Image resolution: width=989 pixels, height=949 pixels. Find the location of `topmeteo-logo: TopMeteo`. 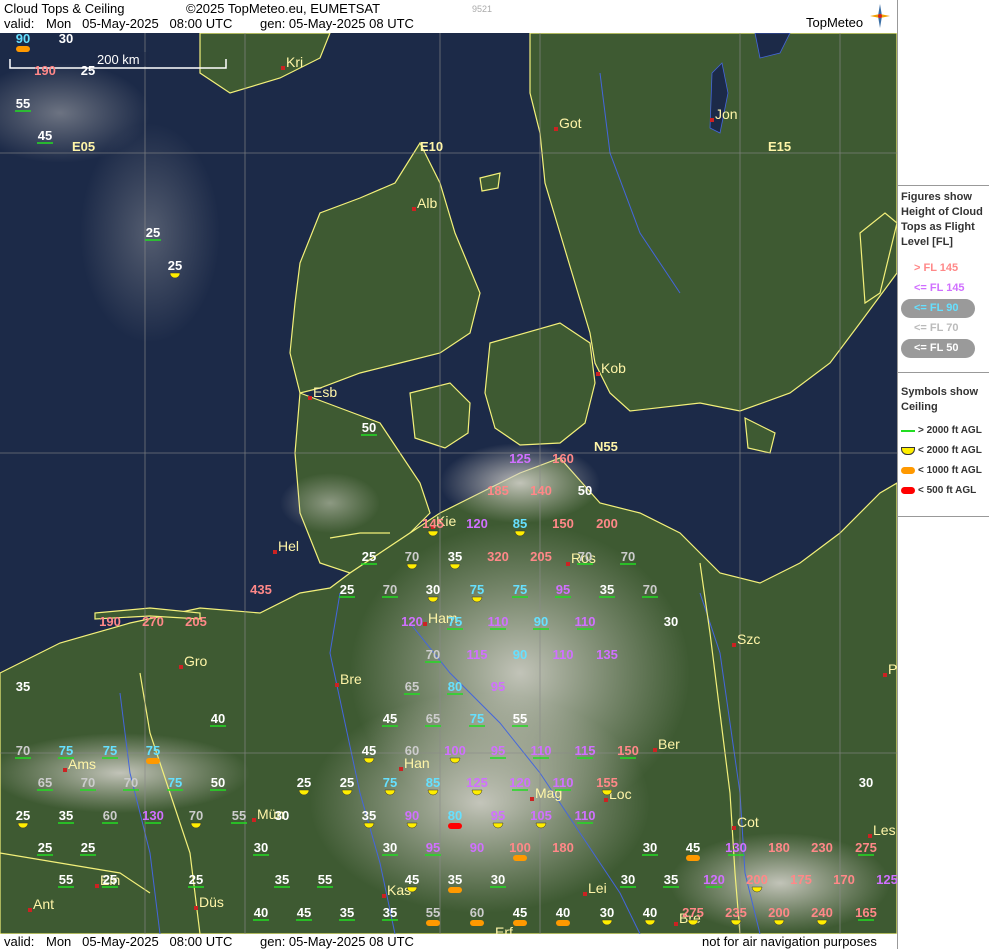

topmeteo-logo: TopMeteo is located at coordinates (834, 22).